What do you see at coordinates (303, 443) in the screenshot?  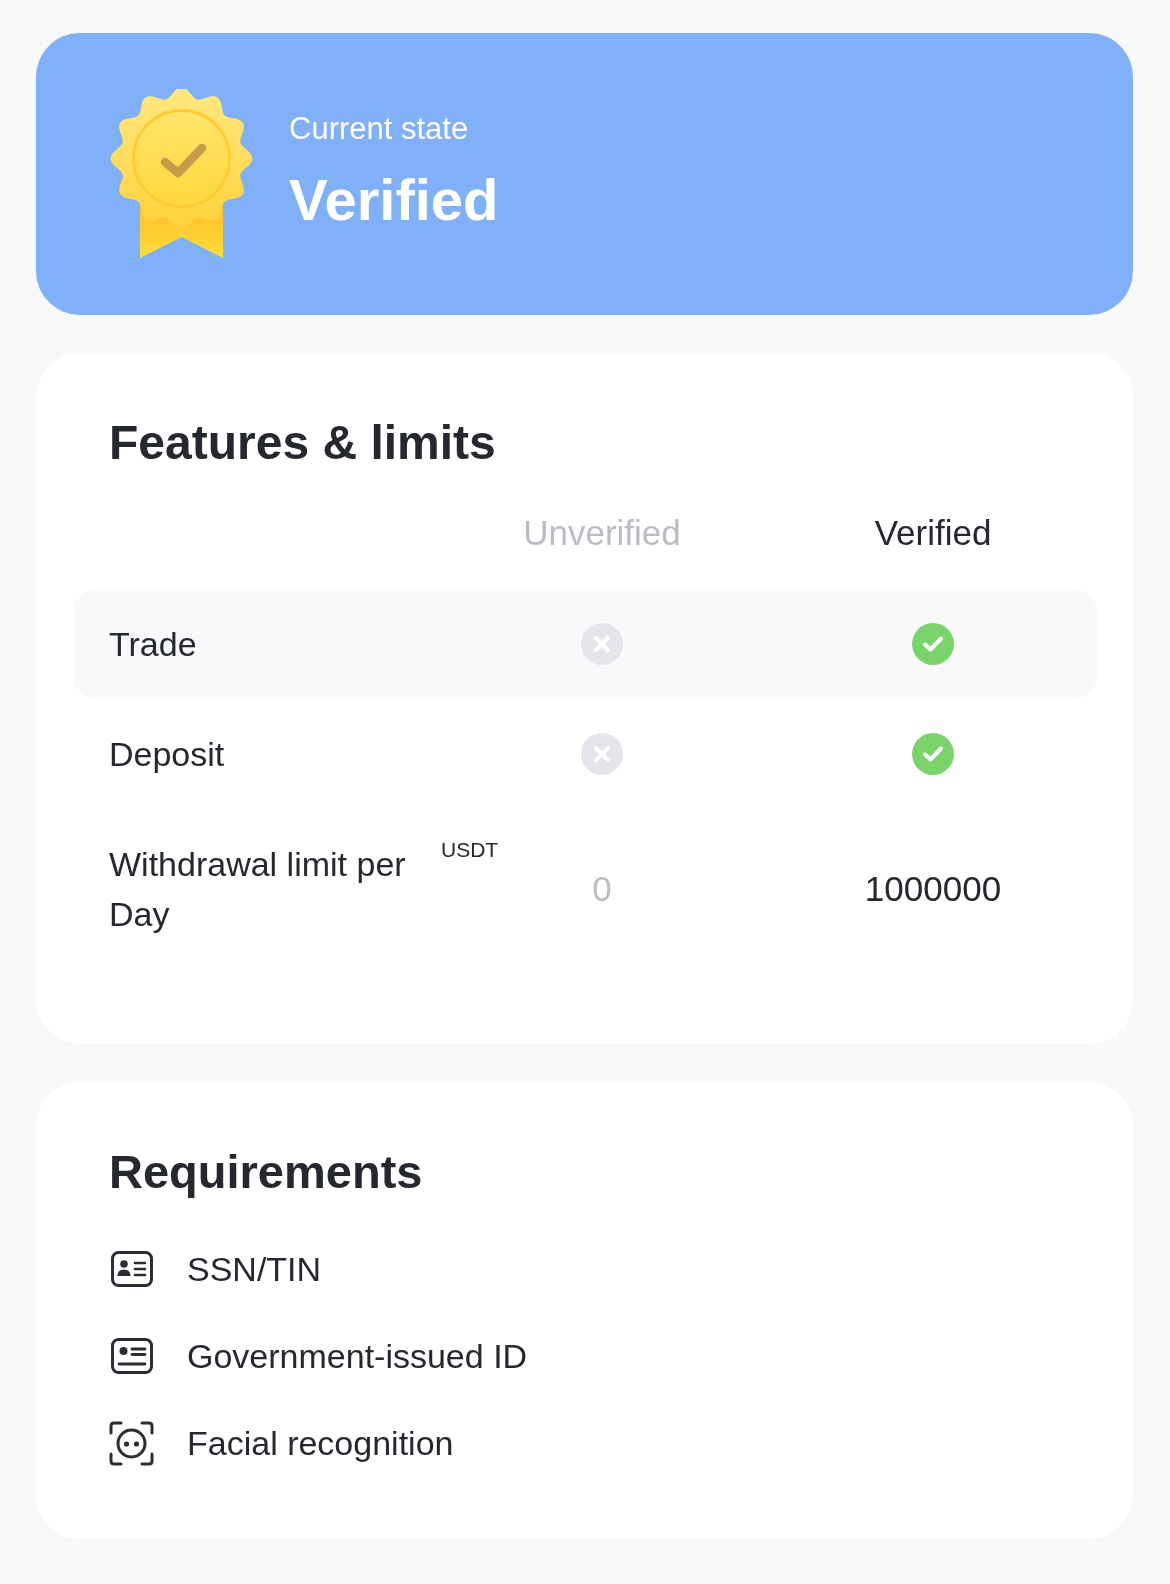 I see `section-title: Features & limits` at bounding box center [303, 443].